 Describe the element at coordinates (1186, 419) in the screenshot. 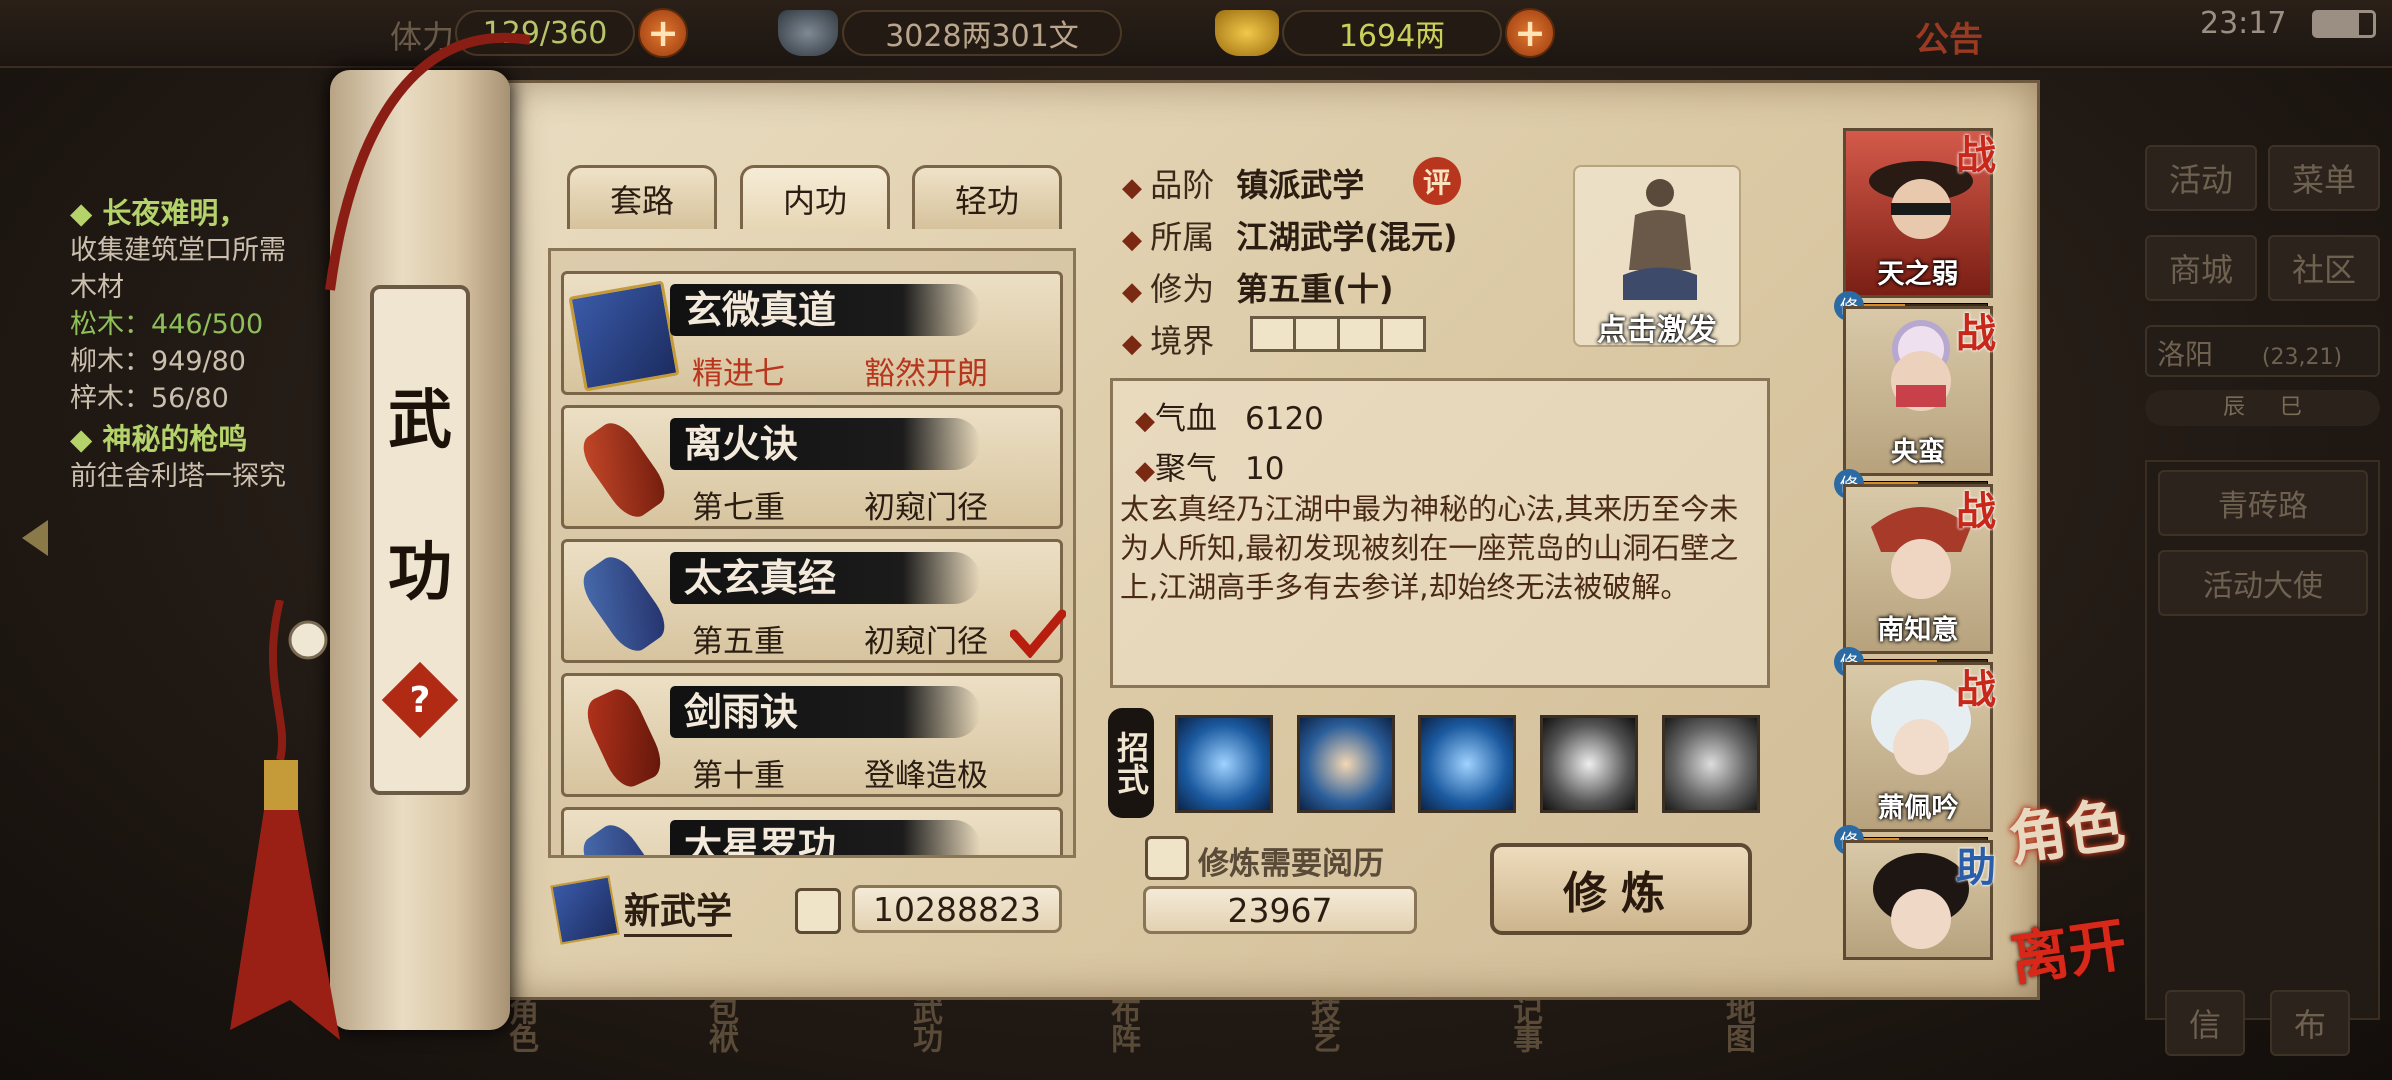

I see `qixue-label: 气血` at that location.